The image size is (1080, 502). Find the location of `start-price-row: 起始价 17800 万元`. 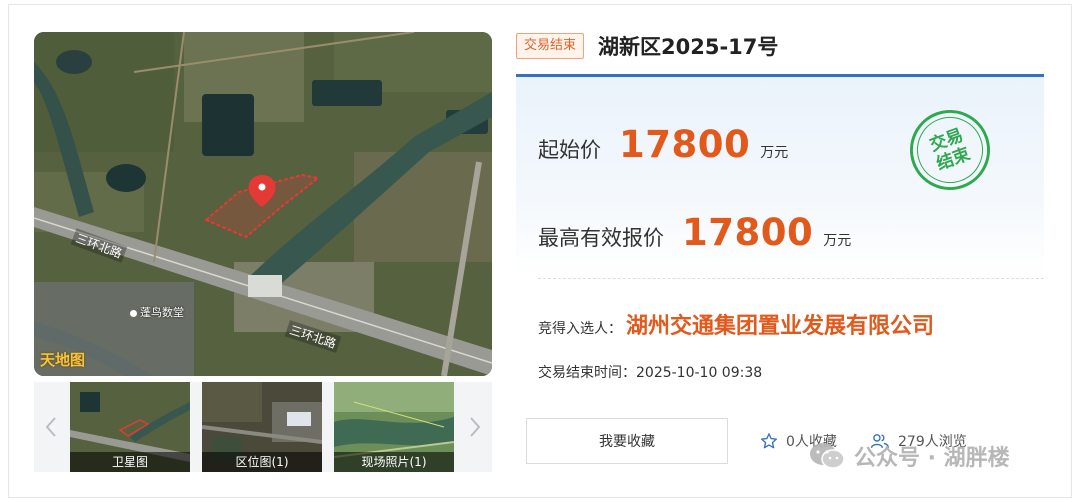

start-price-row: 起始价 17800 万元 is located at coordinates (663, 144).